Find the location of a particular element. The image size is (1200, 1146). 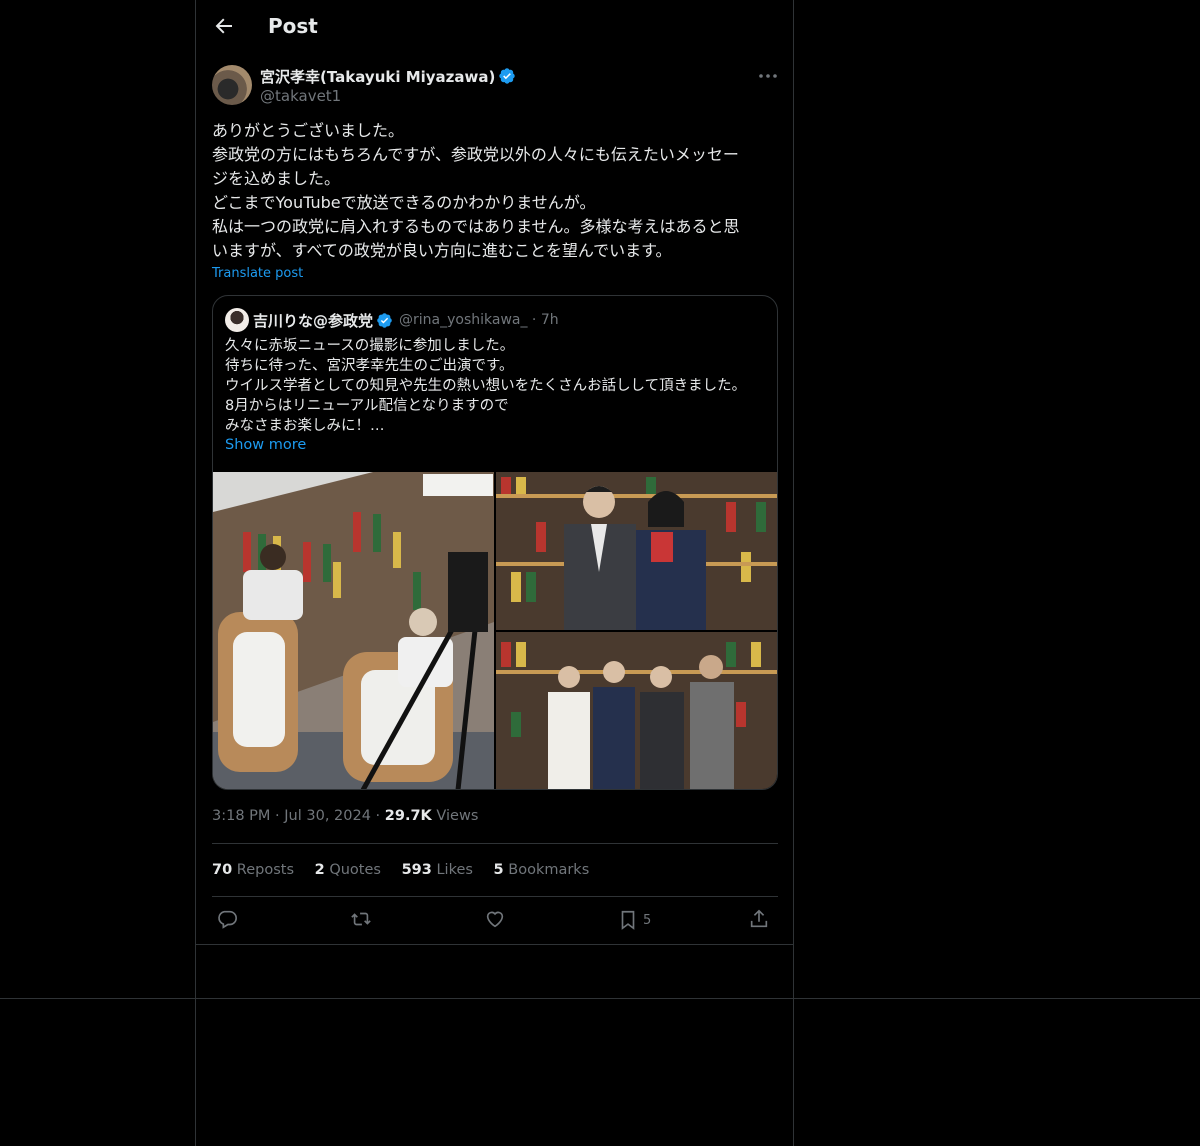

views-count: 29.7K is located at coordinates (408, 816).